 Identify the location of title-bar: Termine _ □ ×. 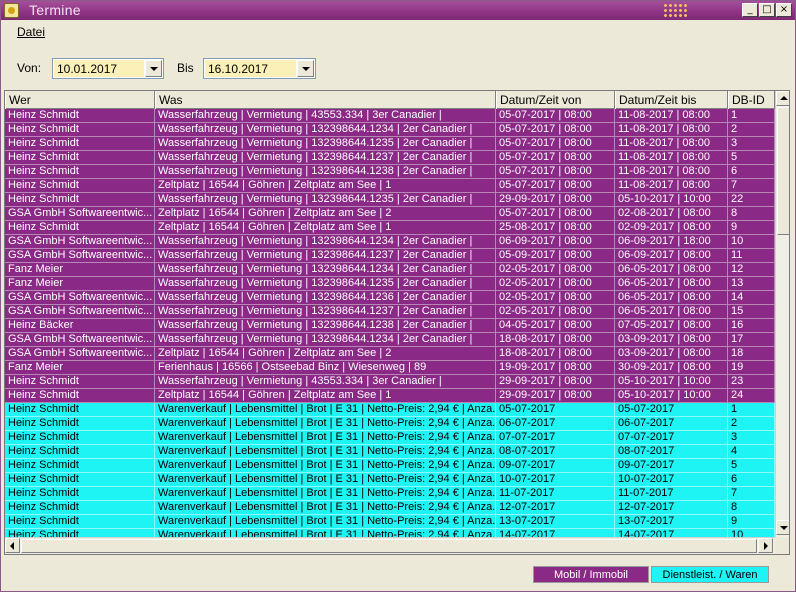
(398, 10).